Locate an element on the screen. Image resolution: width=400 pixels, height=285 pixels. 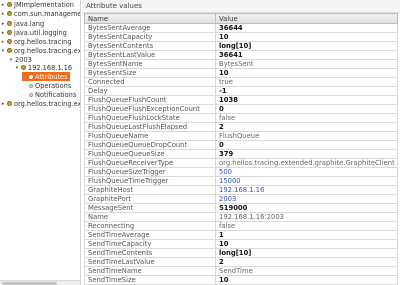
attribute-name: FlushQueueTimeTrigger is located at coordinates (150, 181).